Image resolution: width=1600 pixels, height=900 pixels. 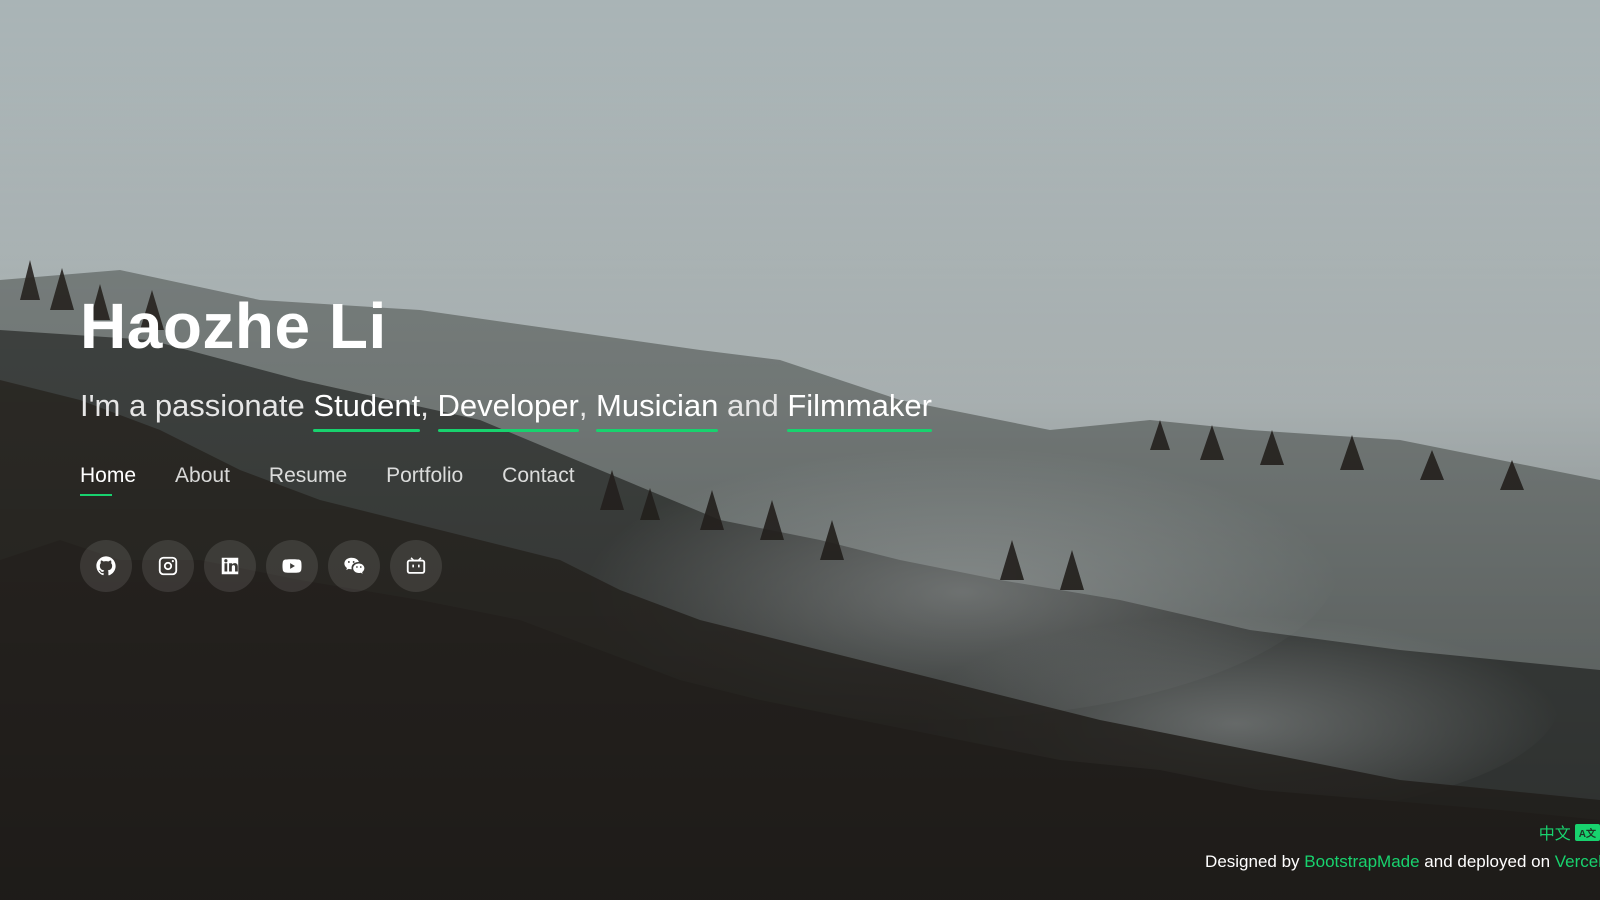 I want to click on bootstrapmade-link: BootstrapMade, so click(x=1361, y=861).